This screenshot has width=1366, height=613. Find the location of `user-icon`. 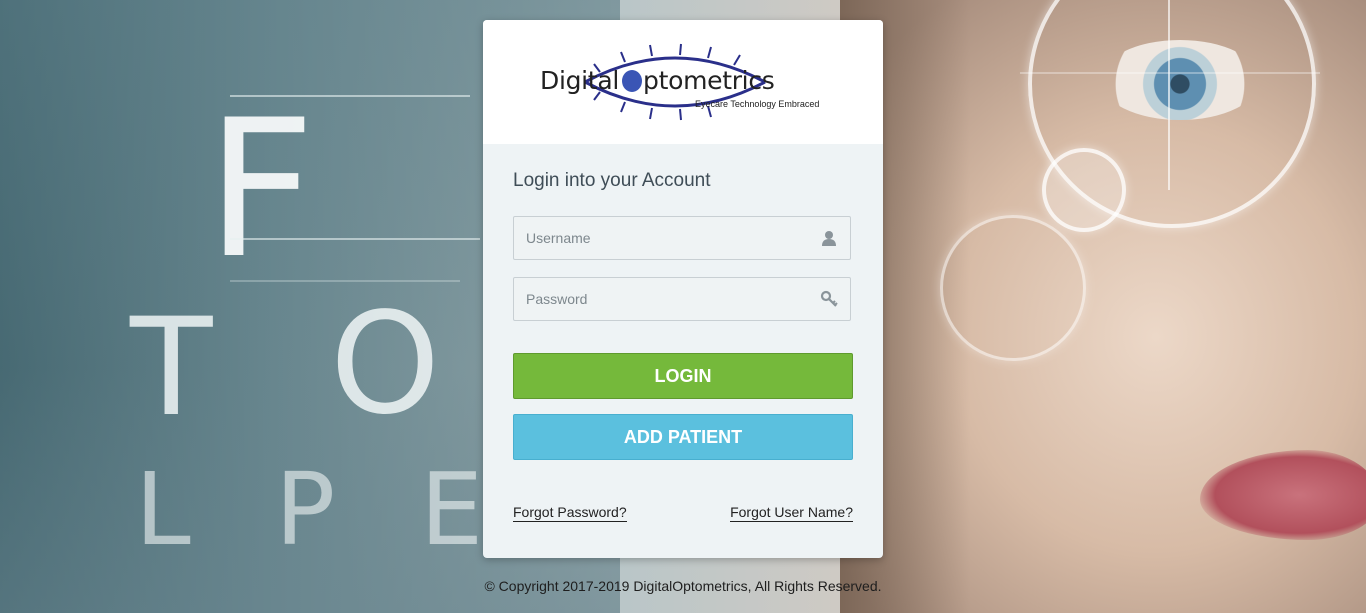

user-icon is located at coordinates (829, 238).